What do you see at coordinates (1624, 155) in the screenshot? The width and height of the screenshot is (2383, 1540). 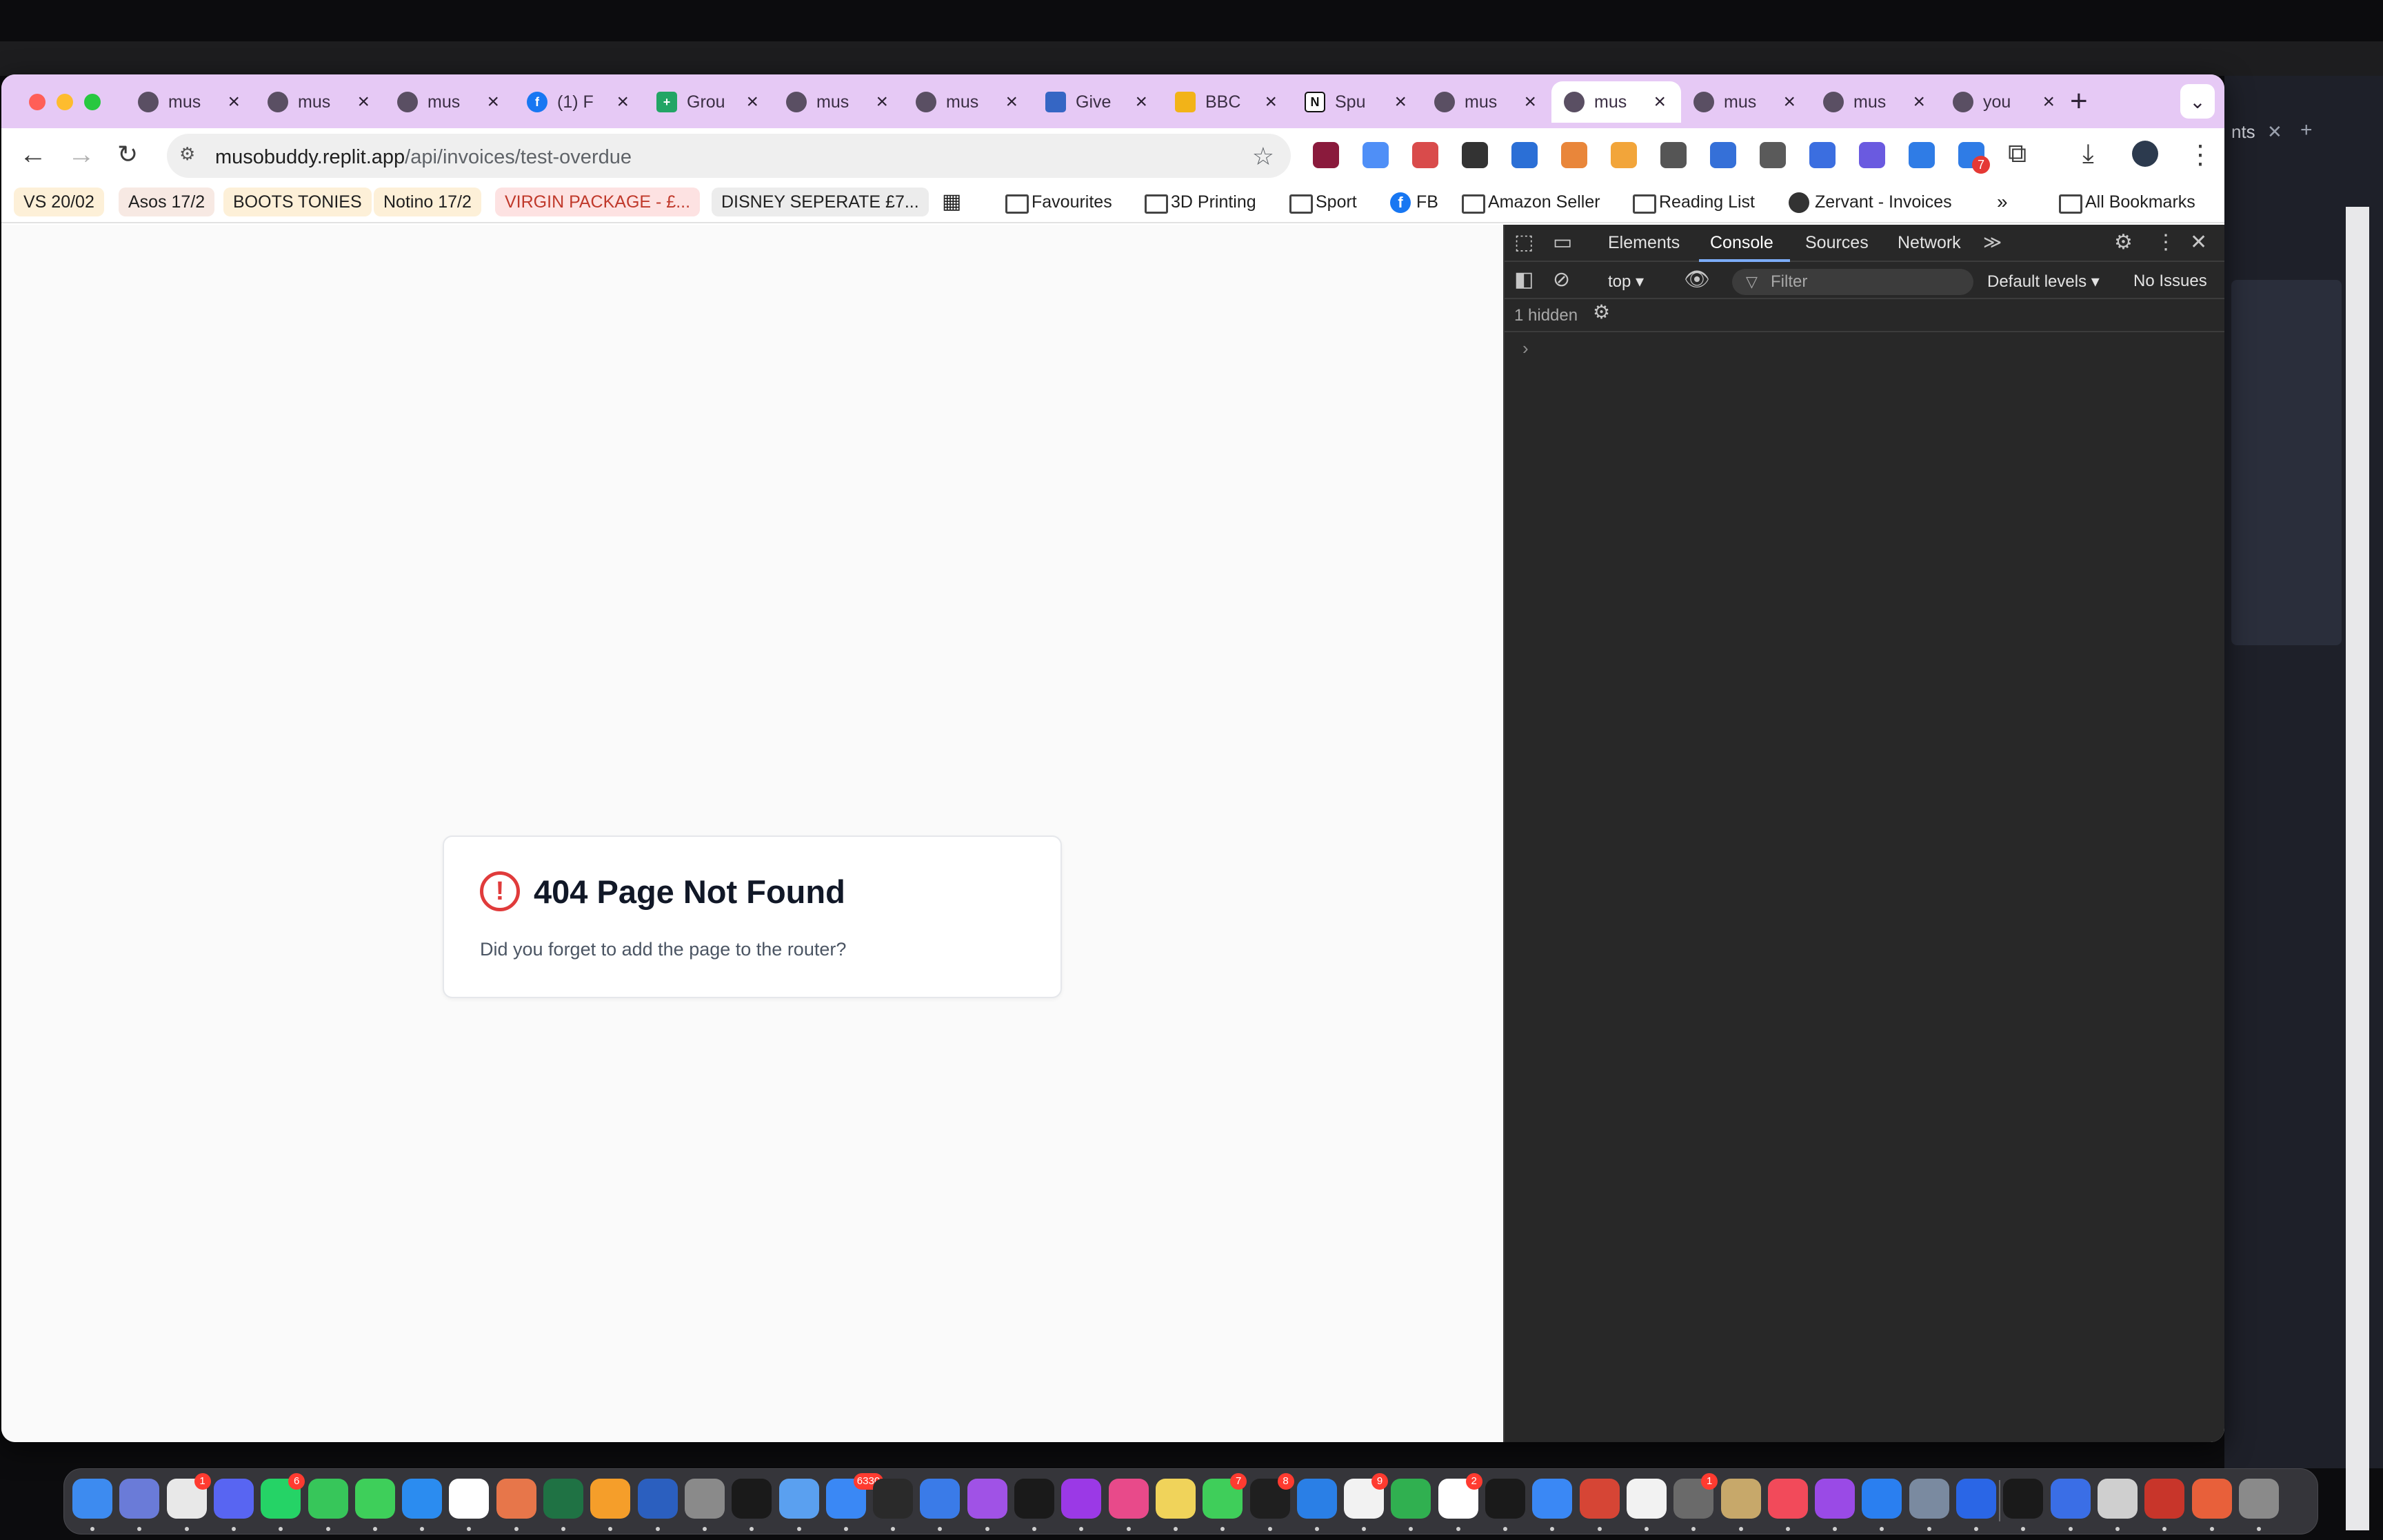 I see `home-ext-icon` at bounding box center [1624, 155].